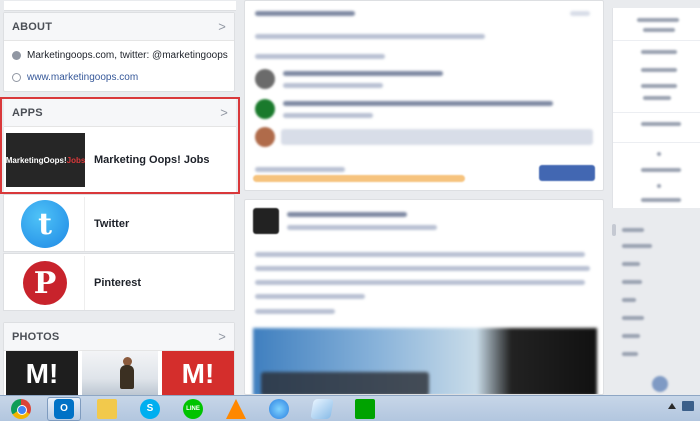  Describe the element at coordinates (120, 6) in the screenshot. I see `cover-edge` at that location.